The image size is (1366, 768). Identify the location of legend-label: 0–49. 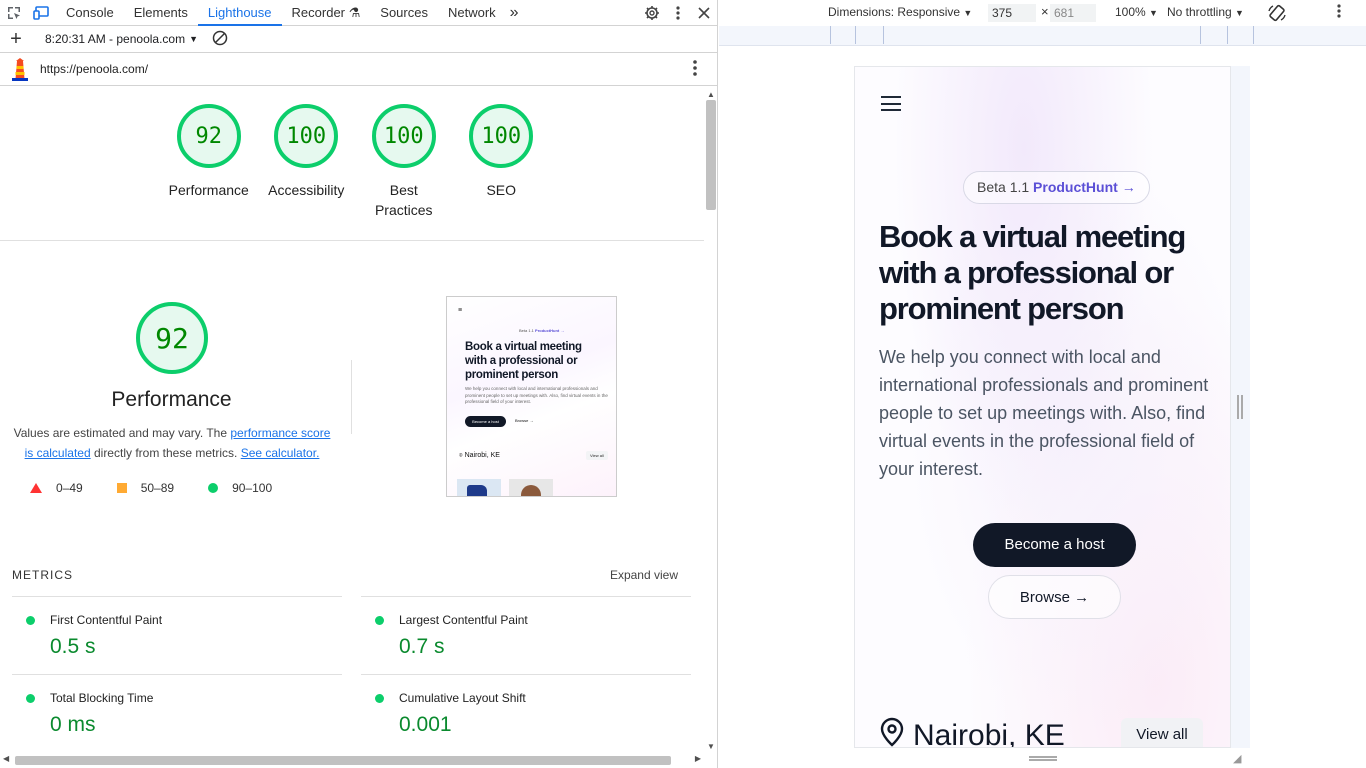
(69, 488).